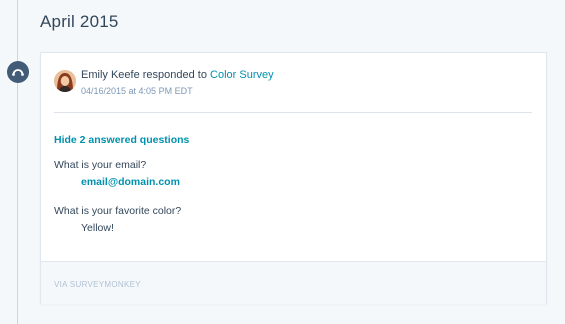 This screenshot has height=324, width=565. Describe the element at coordinates (110, 75) in the screenshot. I see `contact-name: Emily Keefe` at that location.